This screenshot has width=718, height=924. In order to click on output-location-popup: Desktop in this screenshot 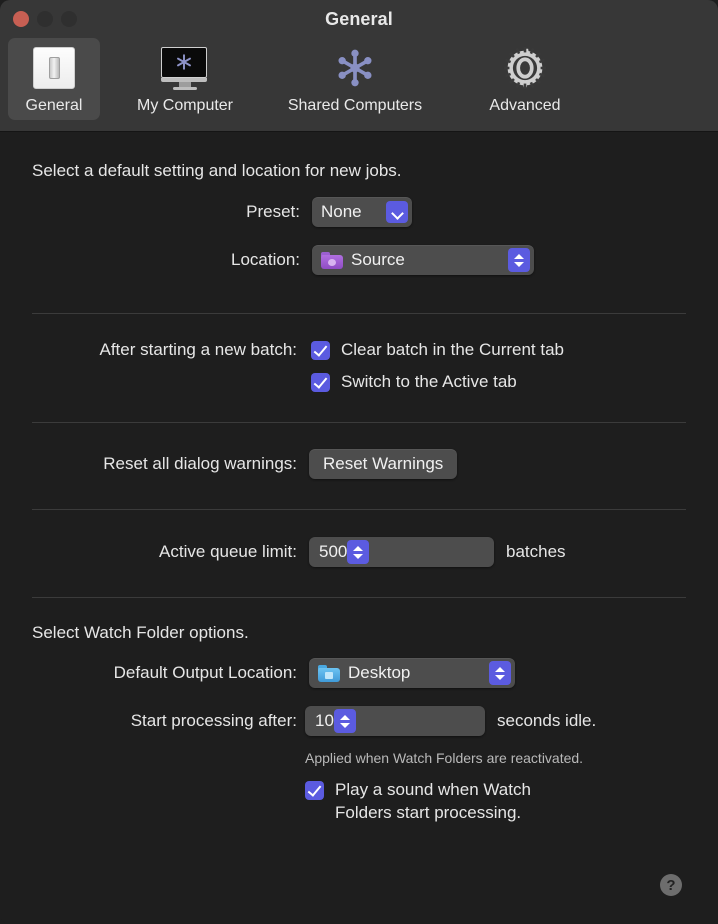, I will do `click(412, 673)`.